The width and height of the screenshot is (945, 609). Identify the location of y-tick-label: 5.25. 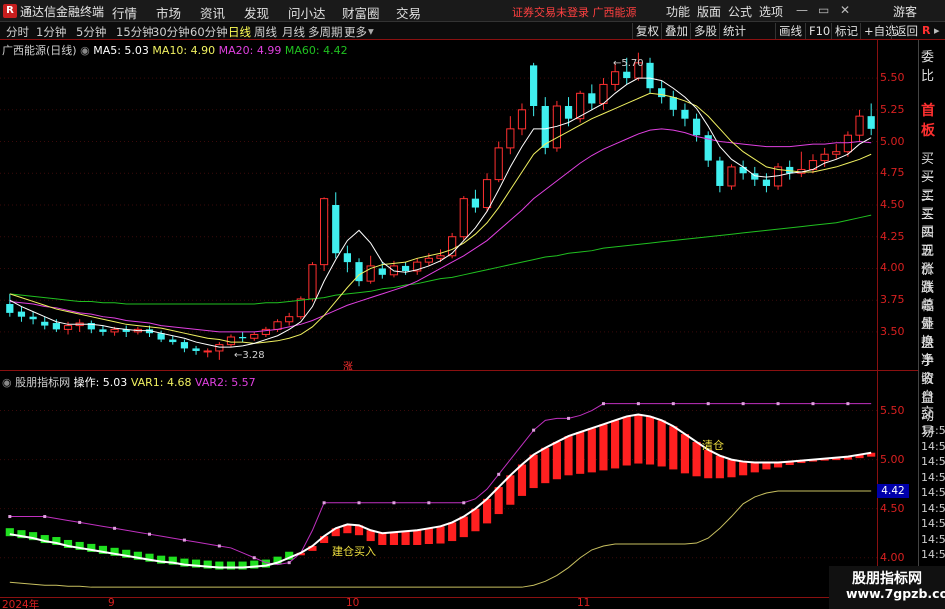
(892, 109).